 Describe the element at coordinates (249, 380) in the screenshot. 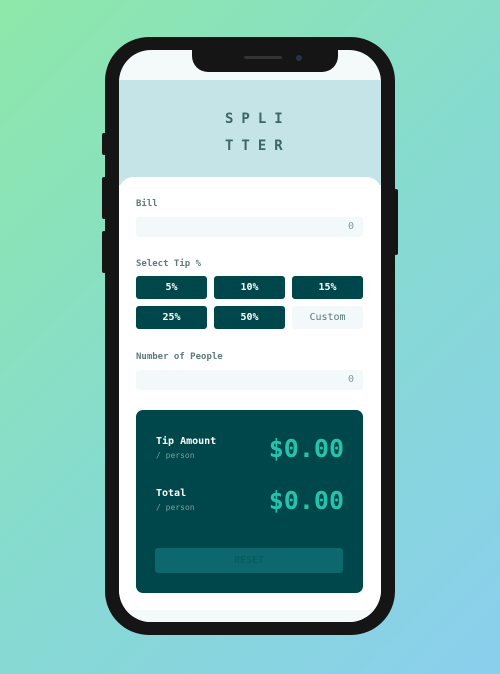

I see `people-input: 0` at that location.